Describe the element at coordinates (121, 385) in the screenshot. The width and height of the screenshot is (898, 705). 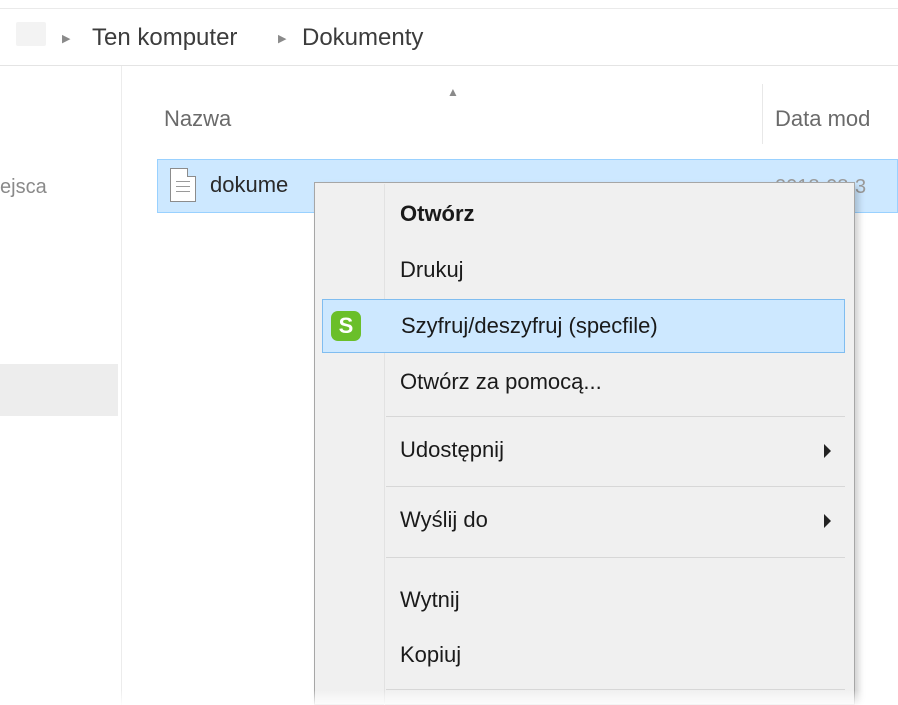
I see `navigation-pane-divider` at that location.